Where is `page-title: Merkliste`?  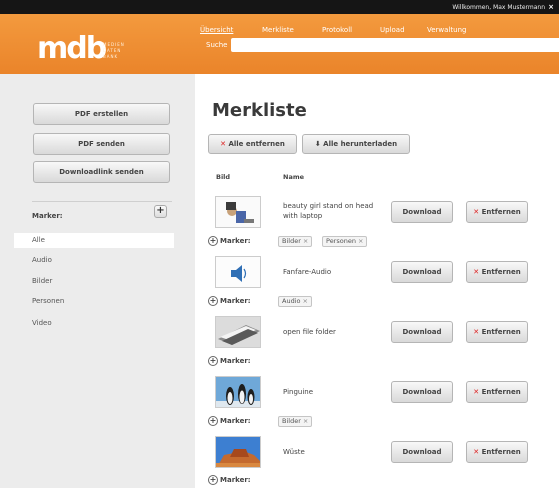
page-title: Merkliste is located at coordinates (259, 110).